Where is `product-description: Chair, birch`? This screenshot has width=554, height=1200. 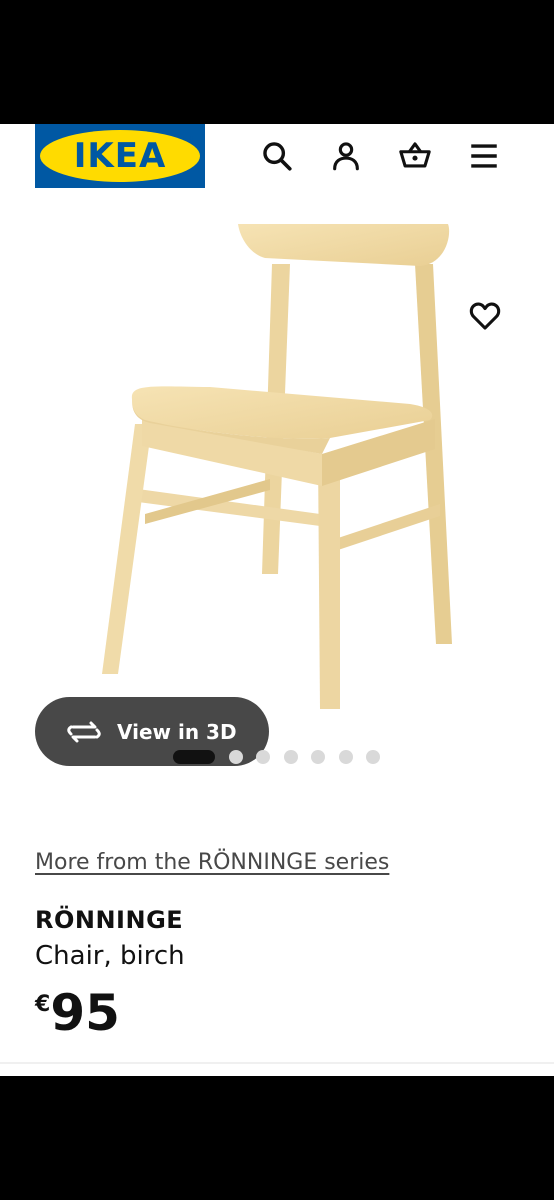
product-description: Chair, birch is located at coordinates (110, 956).